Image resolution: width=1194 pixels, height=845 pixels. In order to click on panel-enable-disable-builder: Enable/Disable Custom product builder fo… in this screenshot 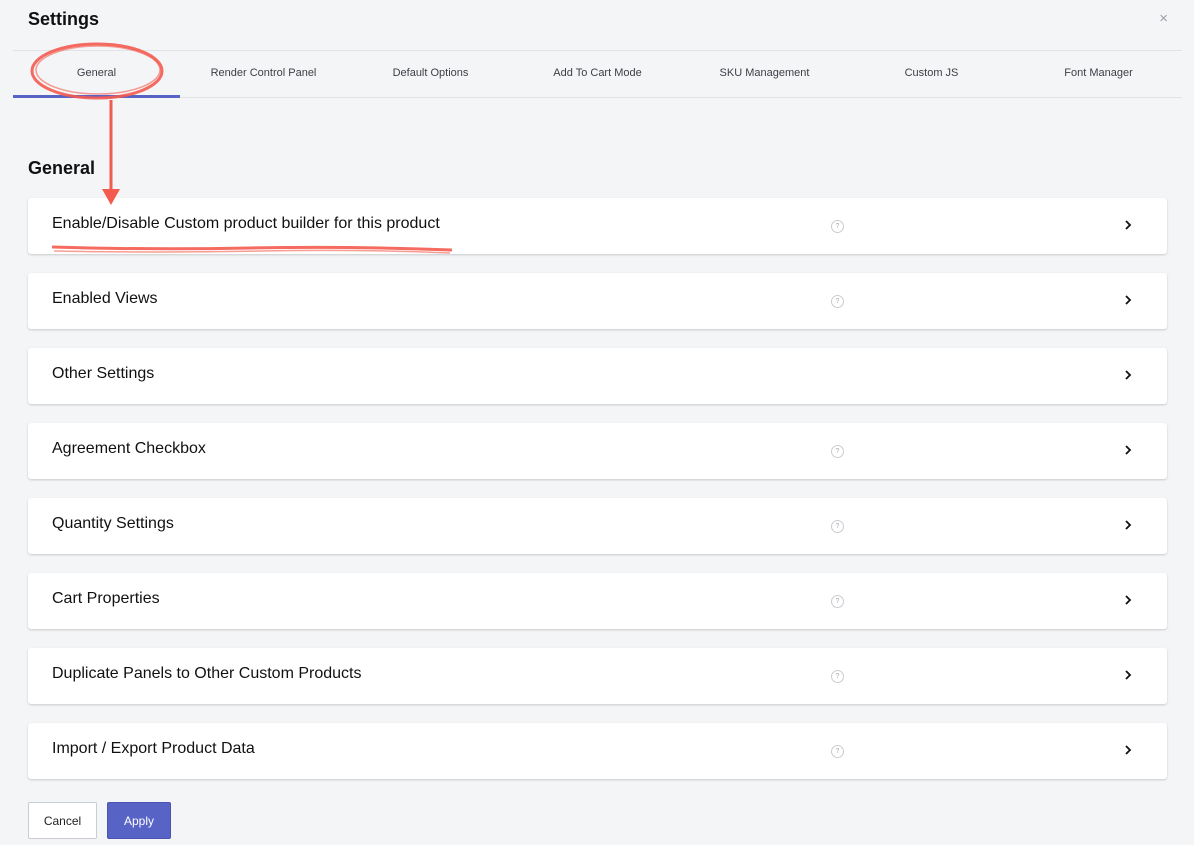, I will do `click(597, 226)`.